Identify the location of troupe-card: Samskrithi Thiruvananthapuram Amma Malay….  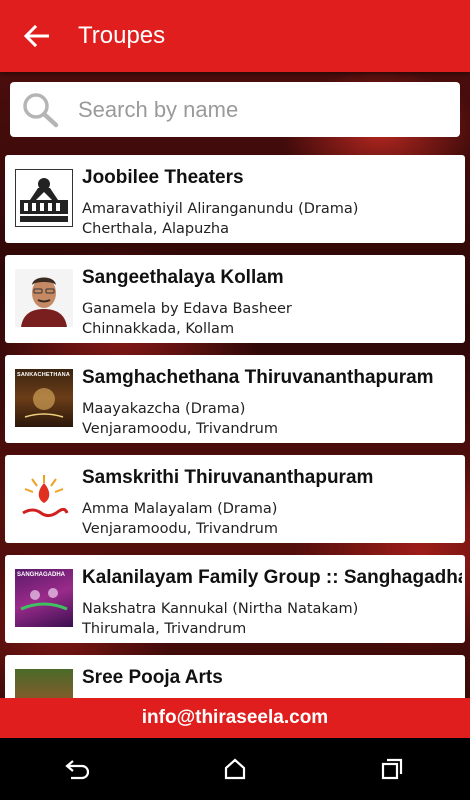
(235, 499).